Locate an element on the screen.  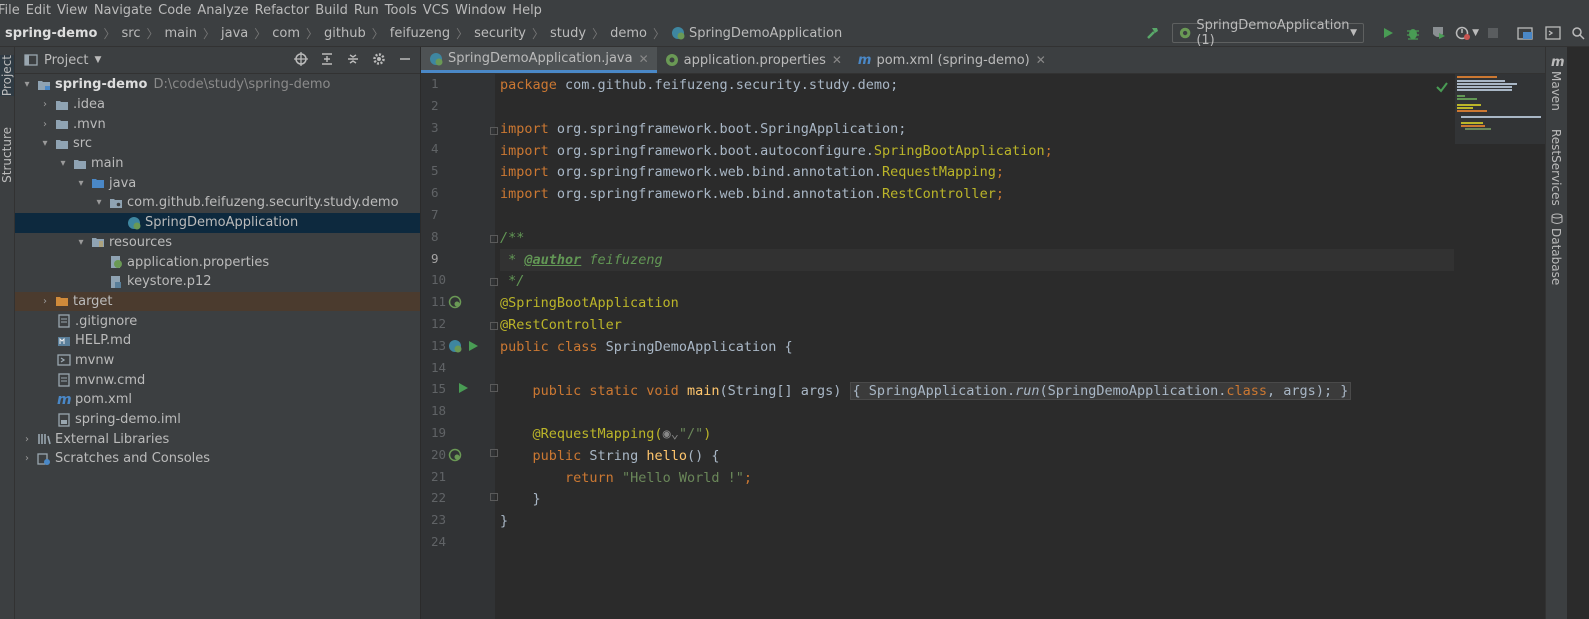
menu-navigate: Navigate is located at coordinates (126, 10).